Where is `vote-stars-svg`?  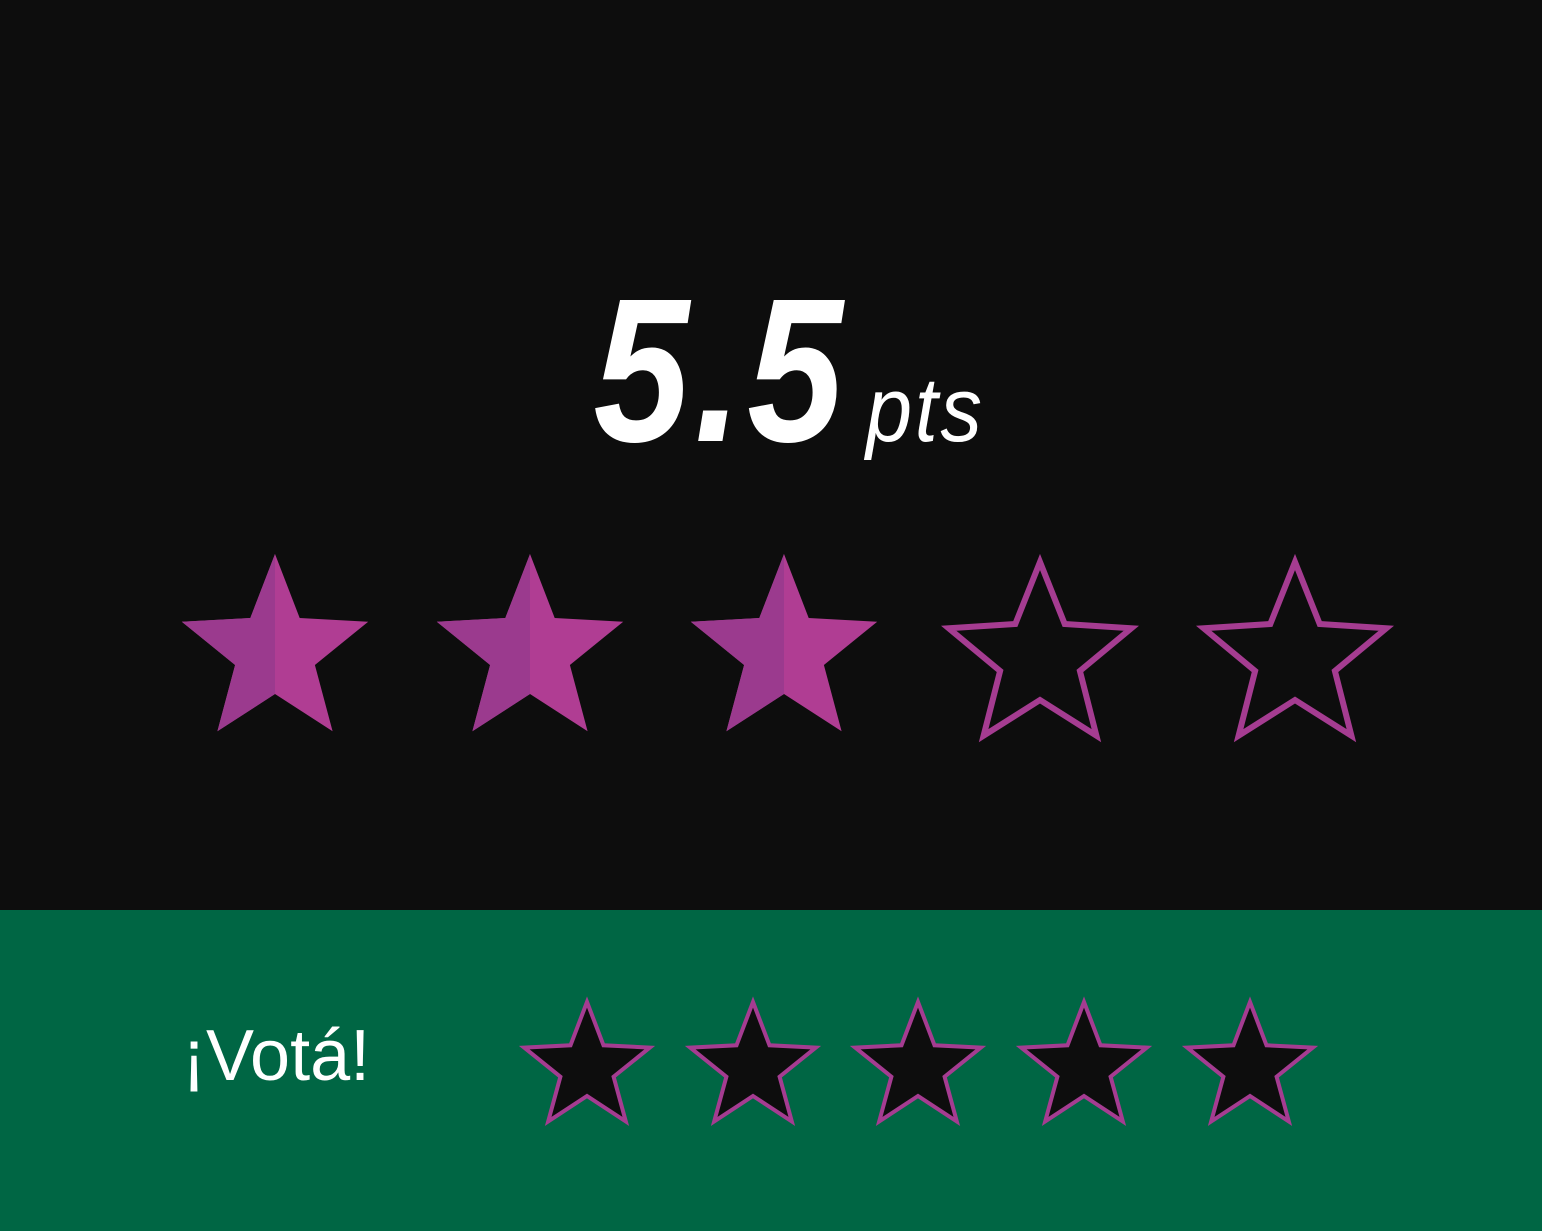 vote-stars-svg is located at coordinates (918, 1061).